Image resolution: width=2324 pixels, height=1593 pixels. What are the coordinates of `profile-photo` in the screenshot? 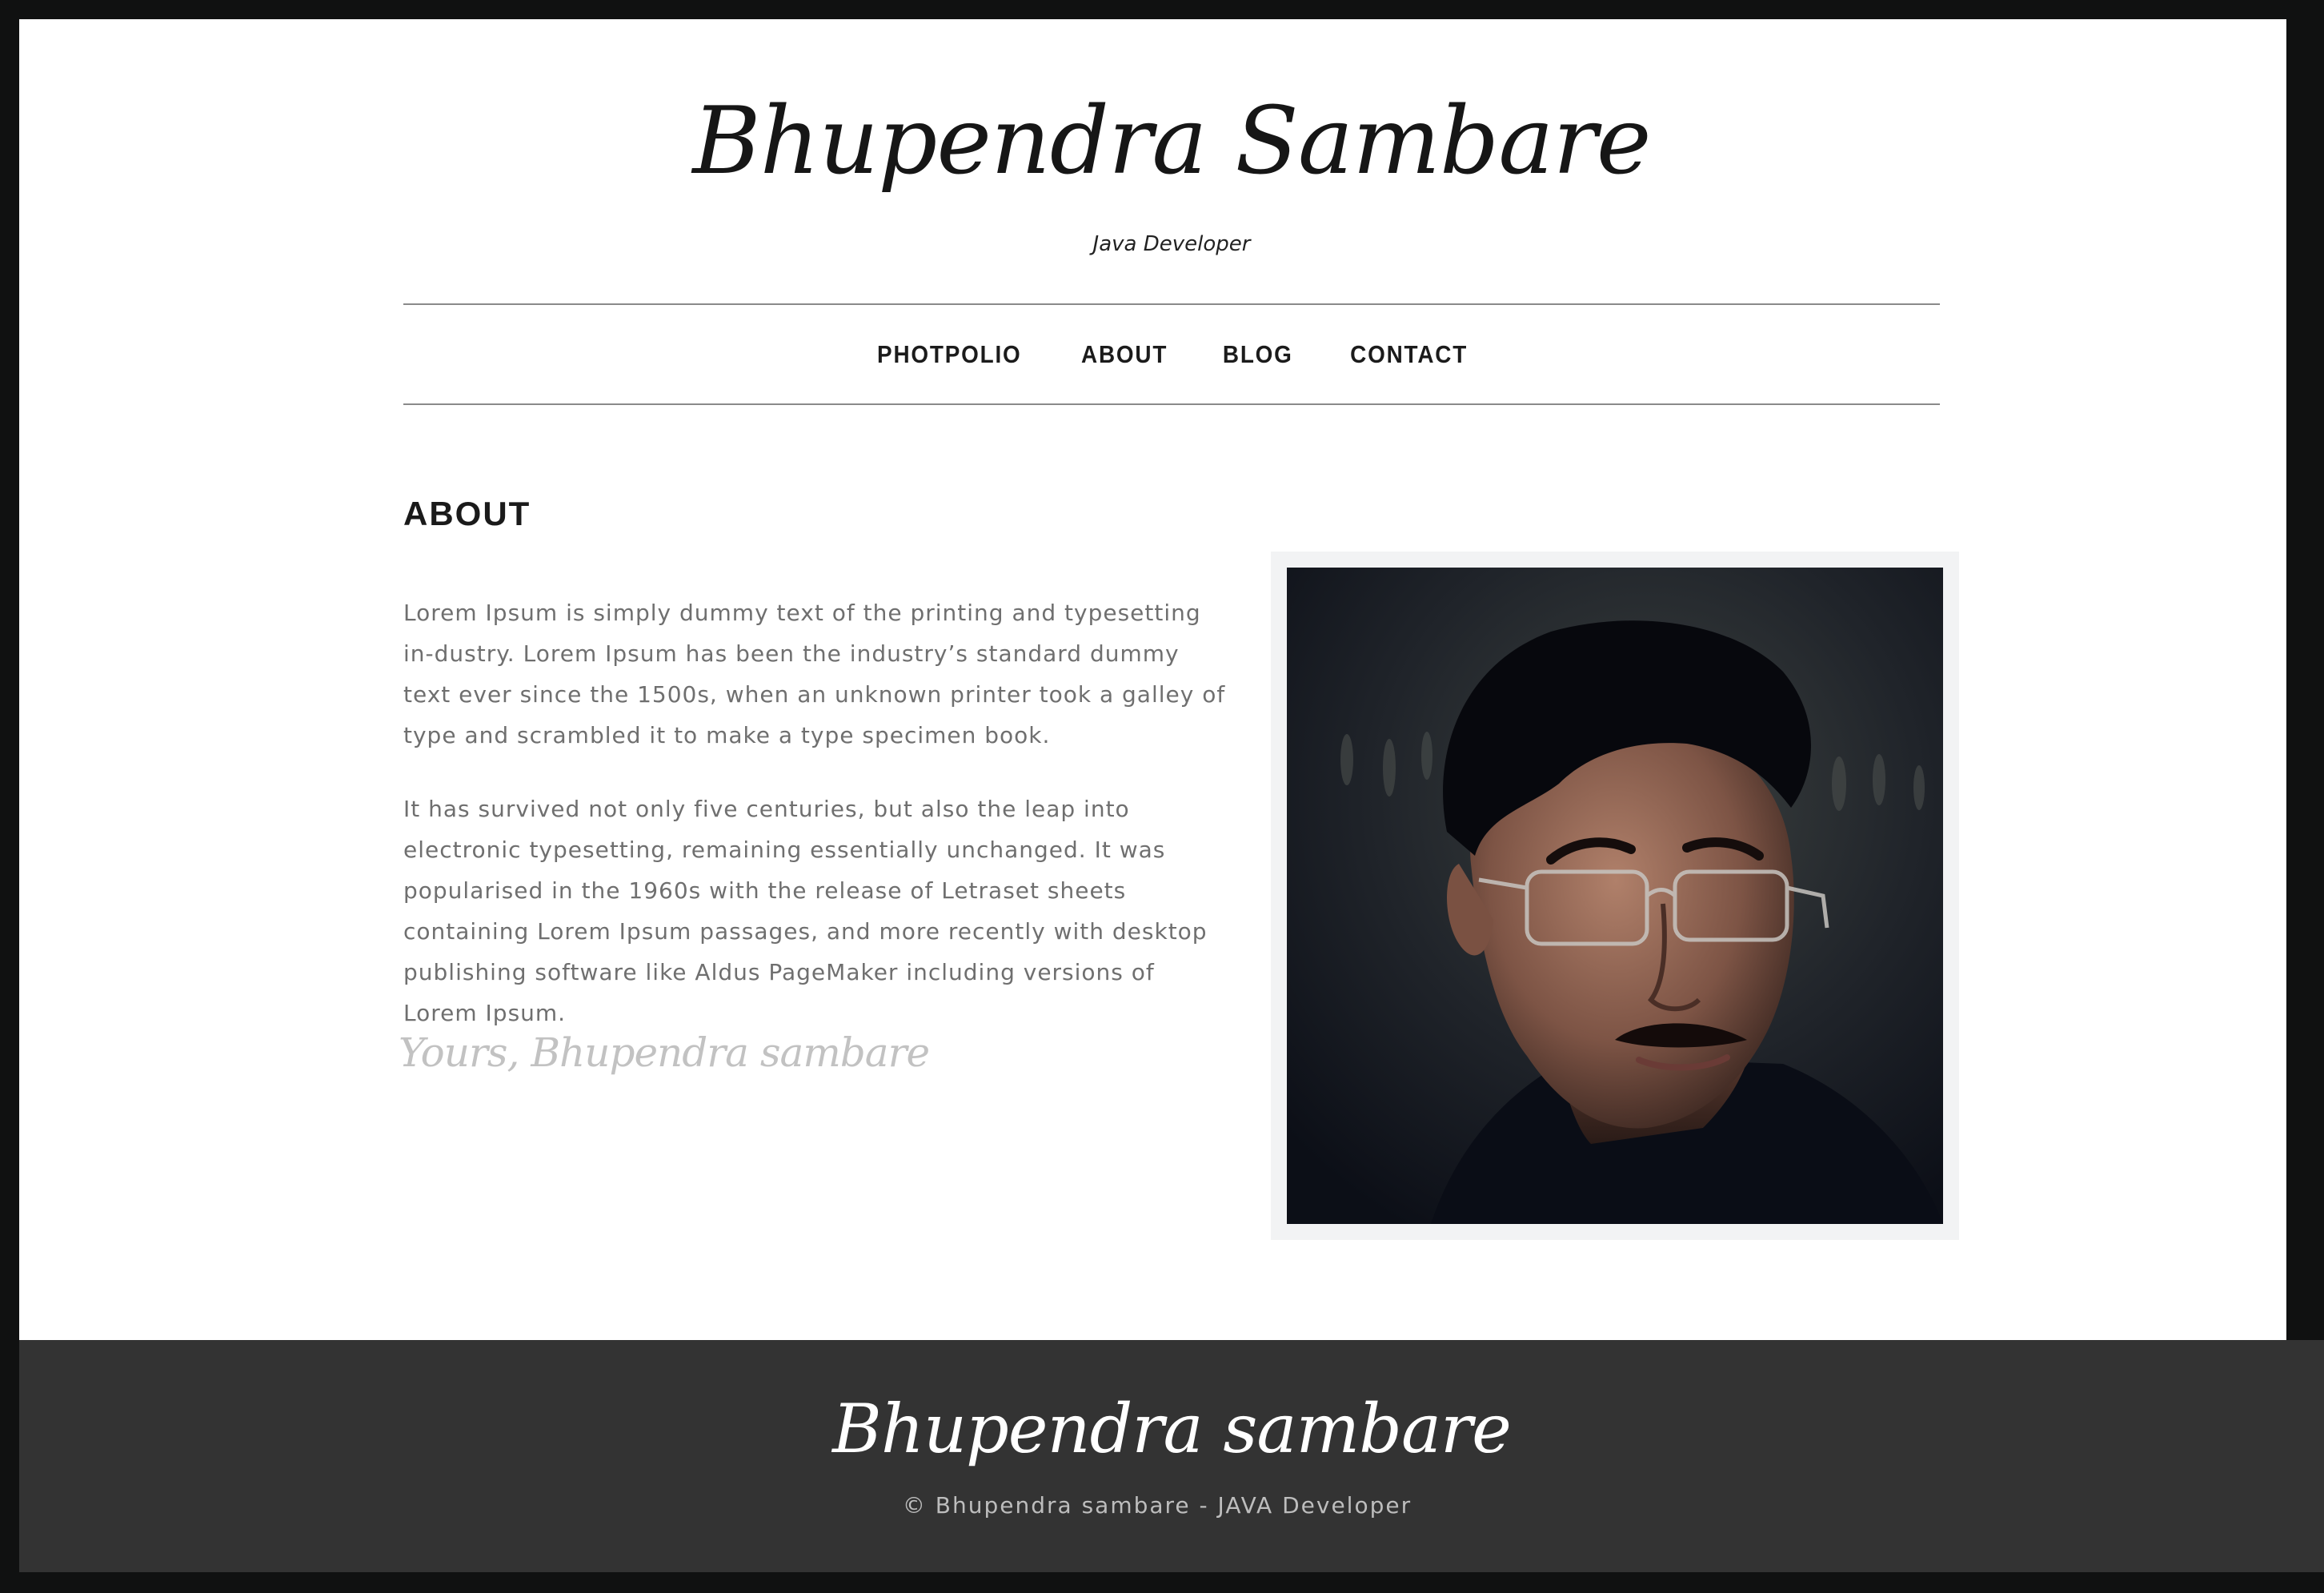 It's located at (1615, 896).